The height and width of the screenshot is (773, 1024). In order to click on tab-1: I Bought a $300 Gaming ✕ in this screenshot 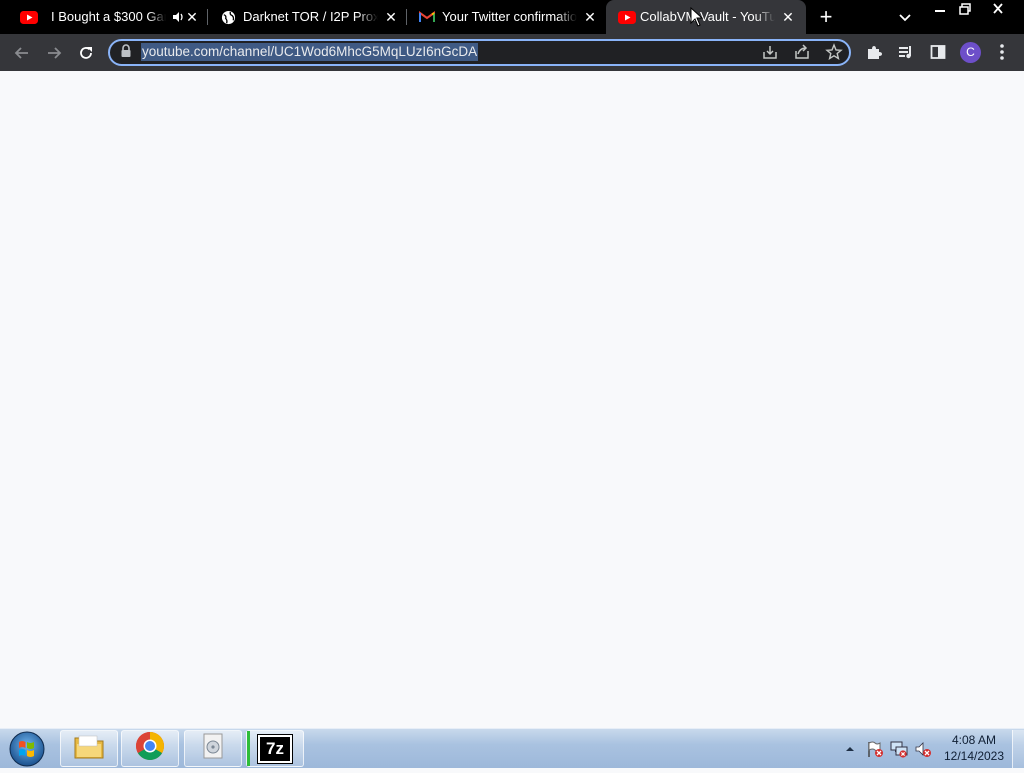, I will do `click(108, 17)`.